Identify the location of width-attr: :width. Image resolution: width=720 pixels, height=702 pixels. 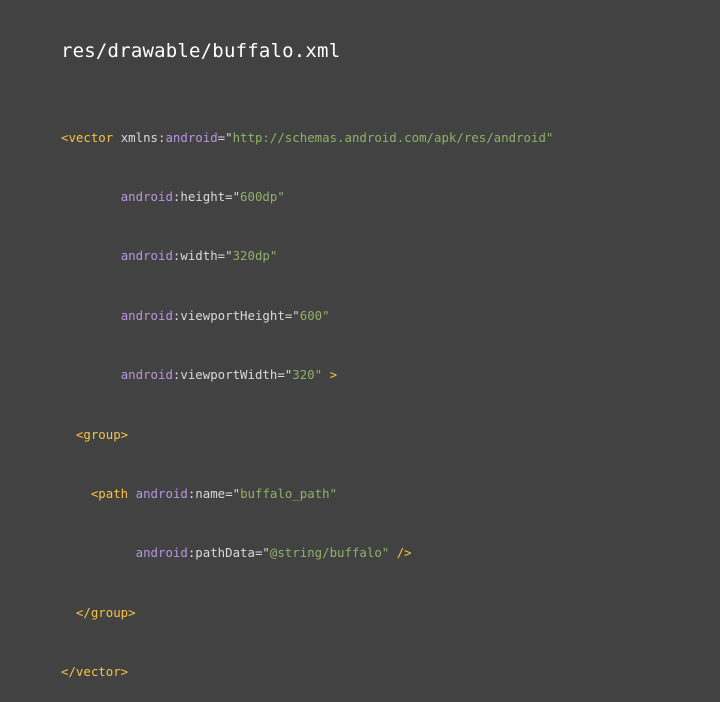
(195, 256).